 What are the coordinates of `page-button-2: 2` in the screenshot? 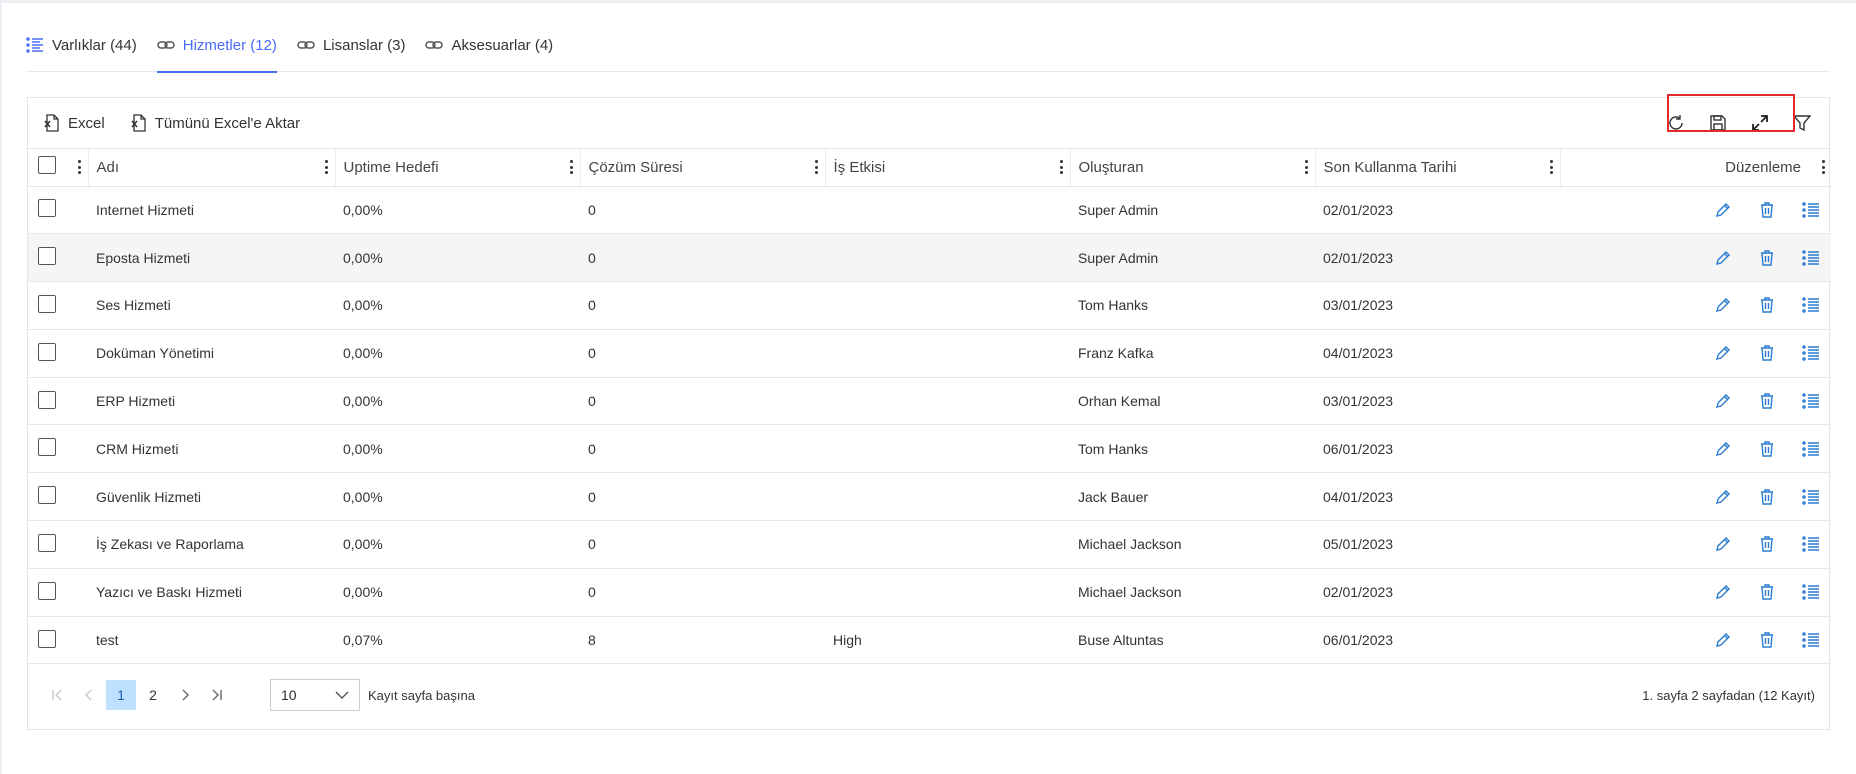 It's located at (153, 695).